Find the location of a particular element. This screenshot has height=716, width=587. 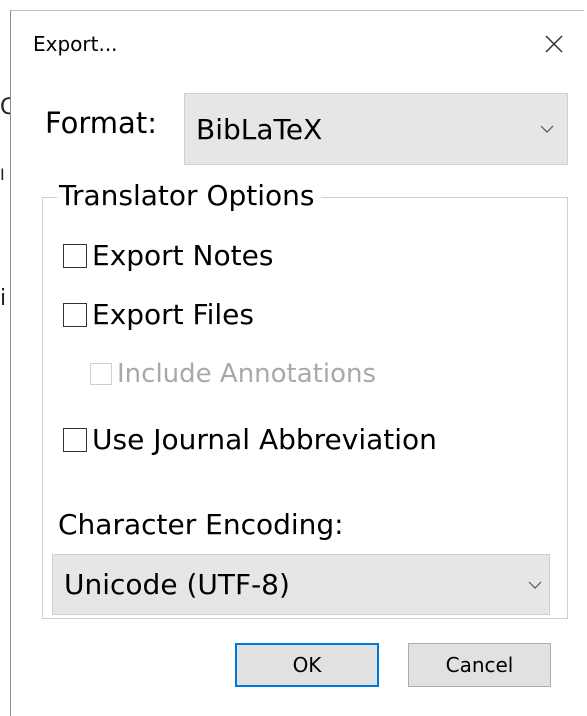

cancel-button: Cancel is located at coordinates (479, 665).